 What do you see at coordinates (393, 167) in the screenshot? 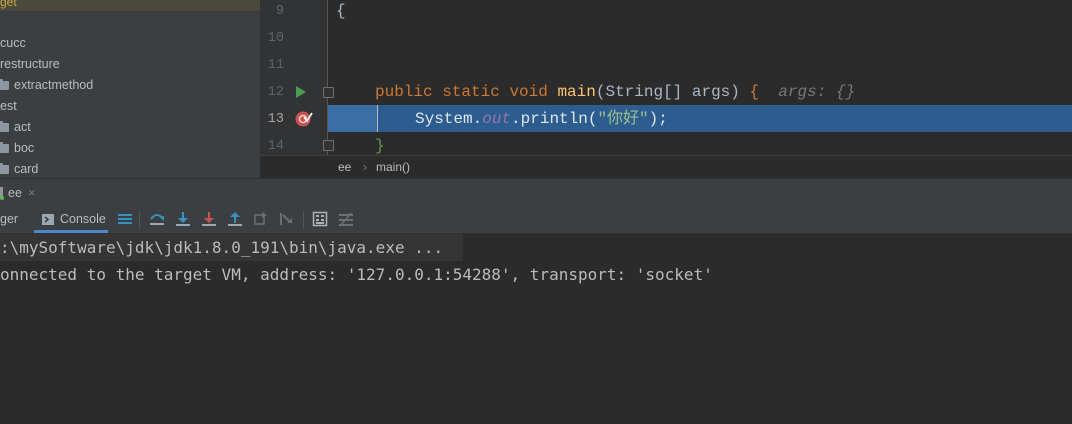
I see `breadcrumb-method: main()` at bounding box center [393, 167].